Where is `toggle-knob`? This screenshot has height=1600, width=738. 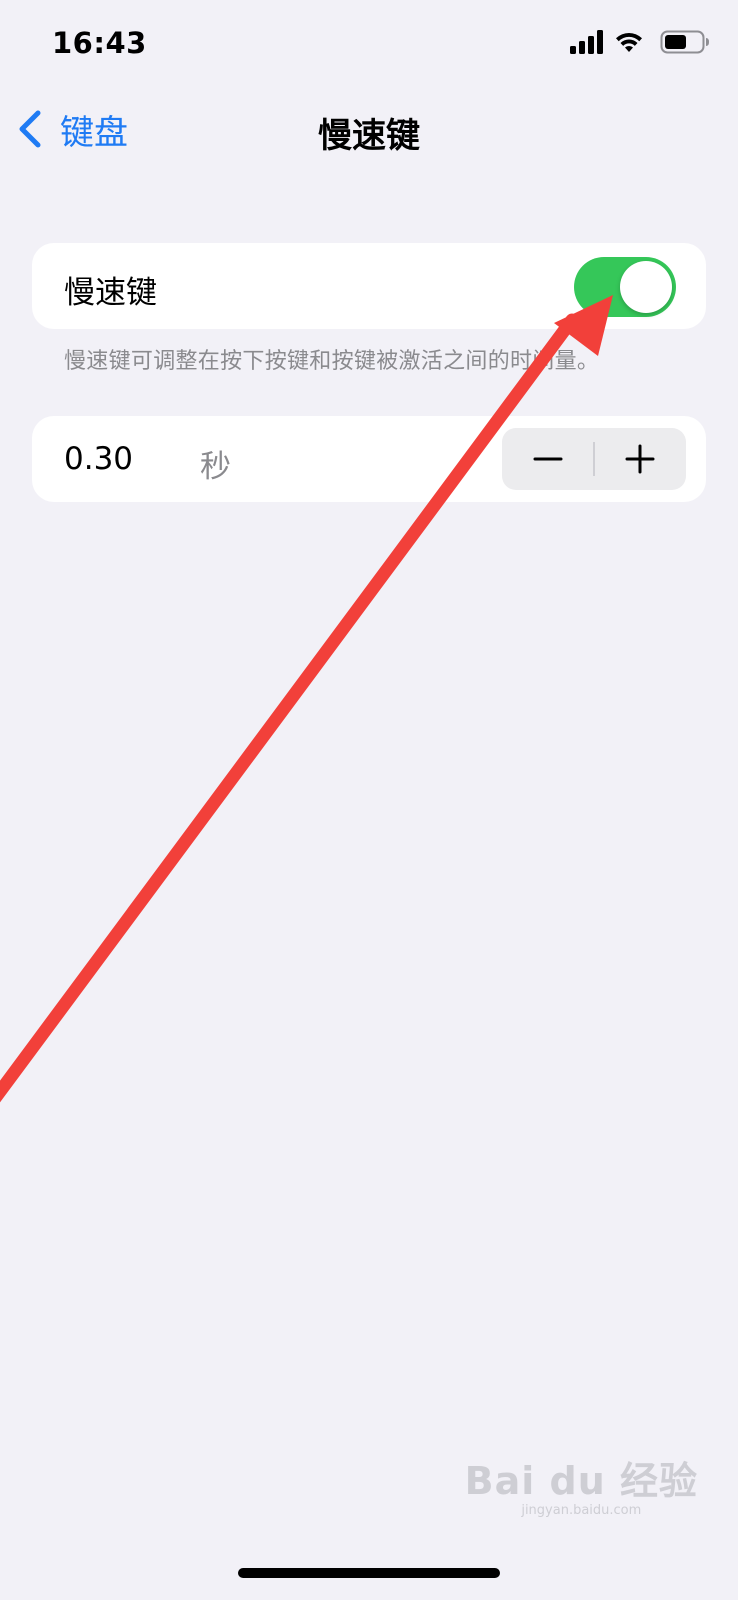
toggle-knob is located at coordinates (646, 287).